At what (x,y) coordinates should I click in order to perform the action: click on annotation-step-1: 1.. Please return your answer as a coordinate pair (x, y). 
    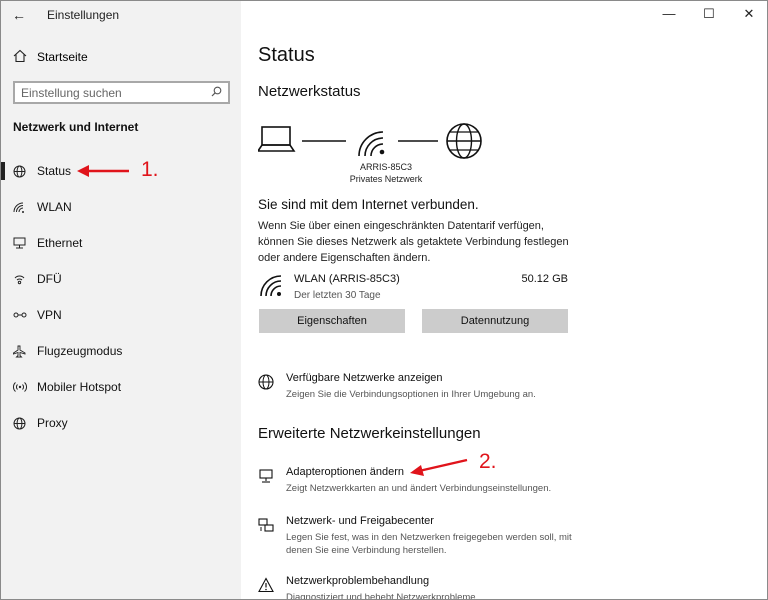
    Looking at the image, I should click on (150, 169).